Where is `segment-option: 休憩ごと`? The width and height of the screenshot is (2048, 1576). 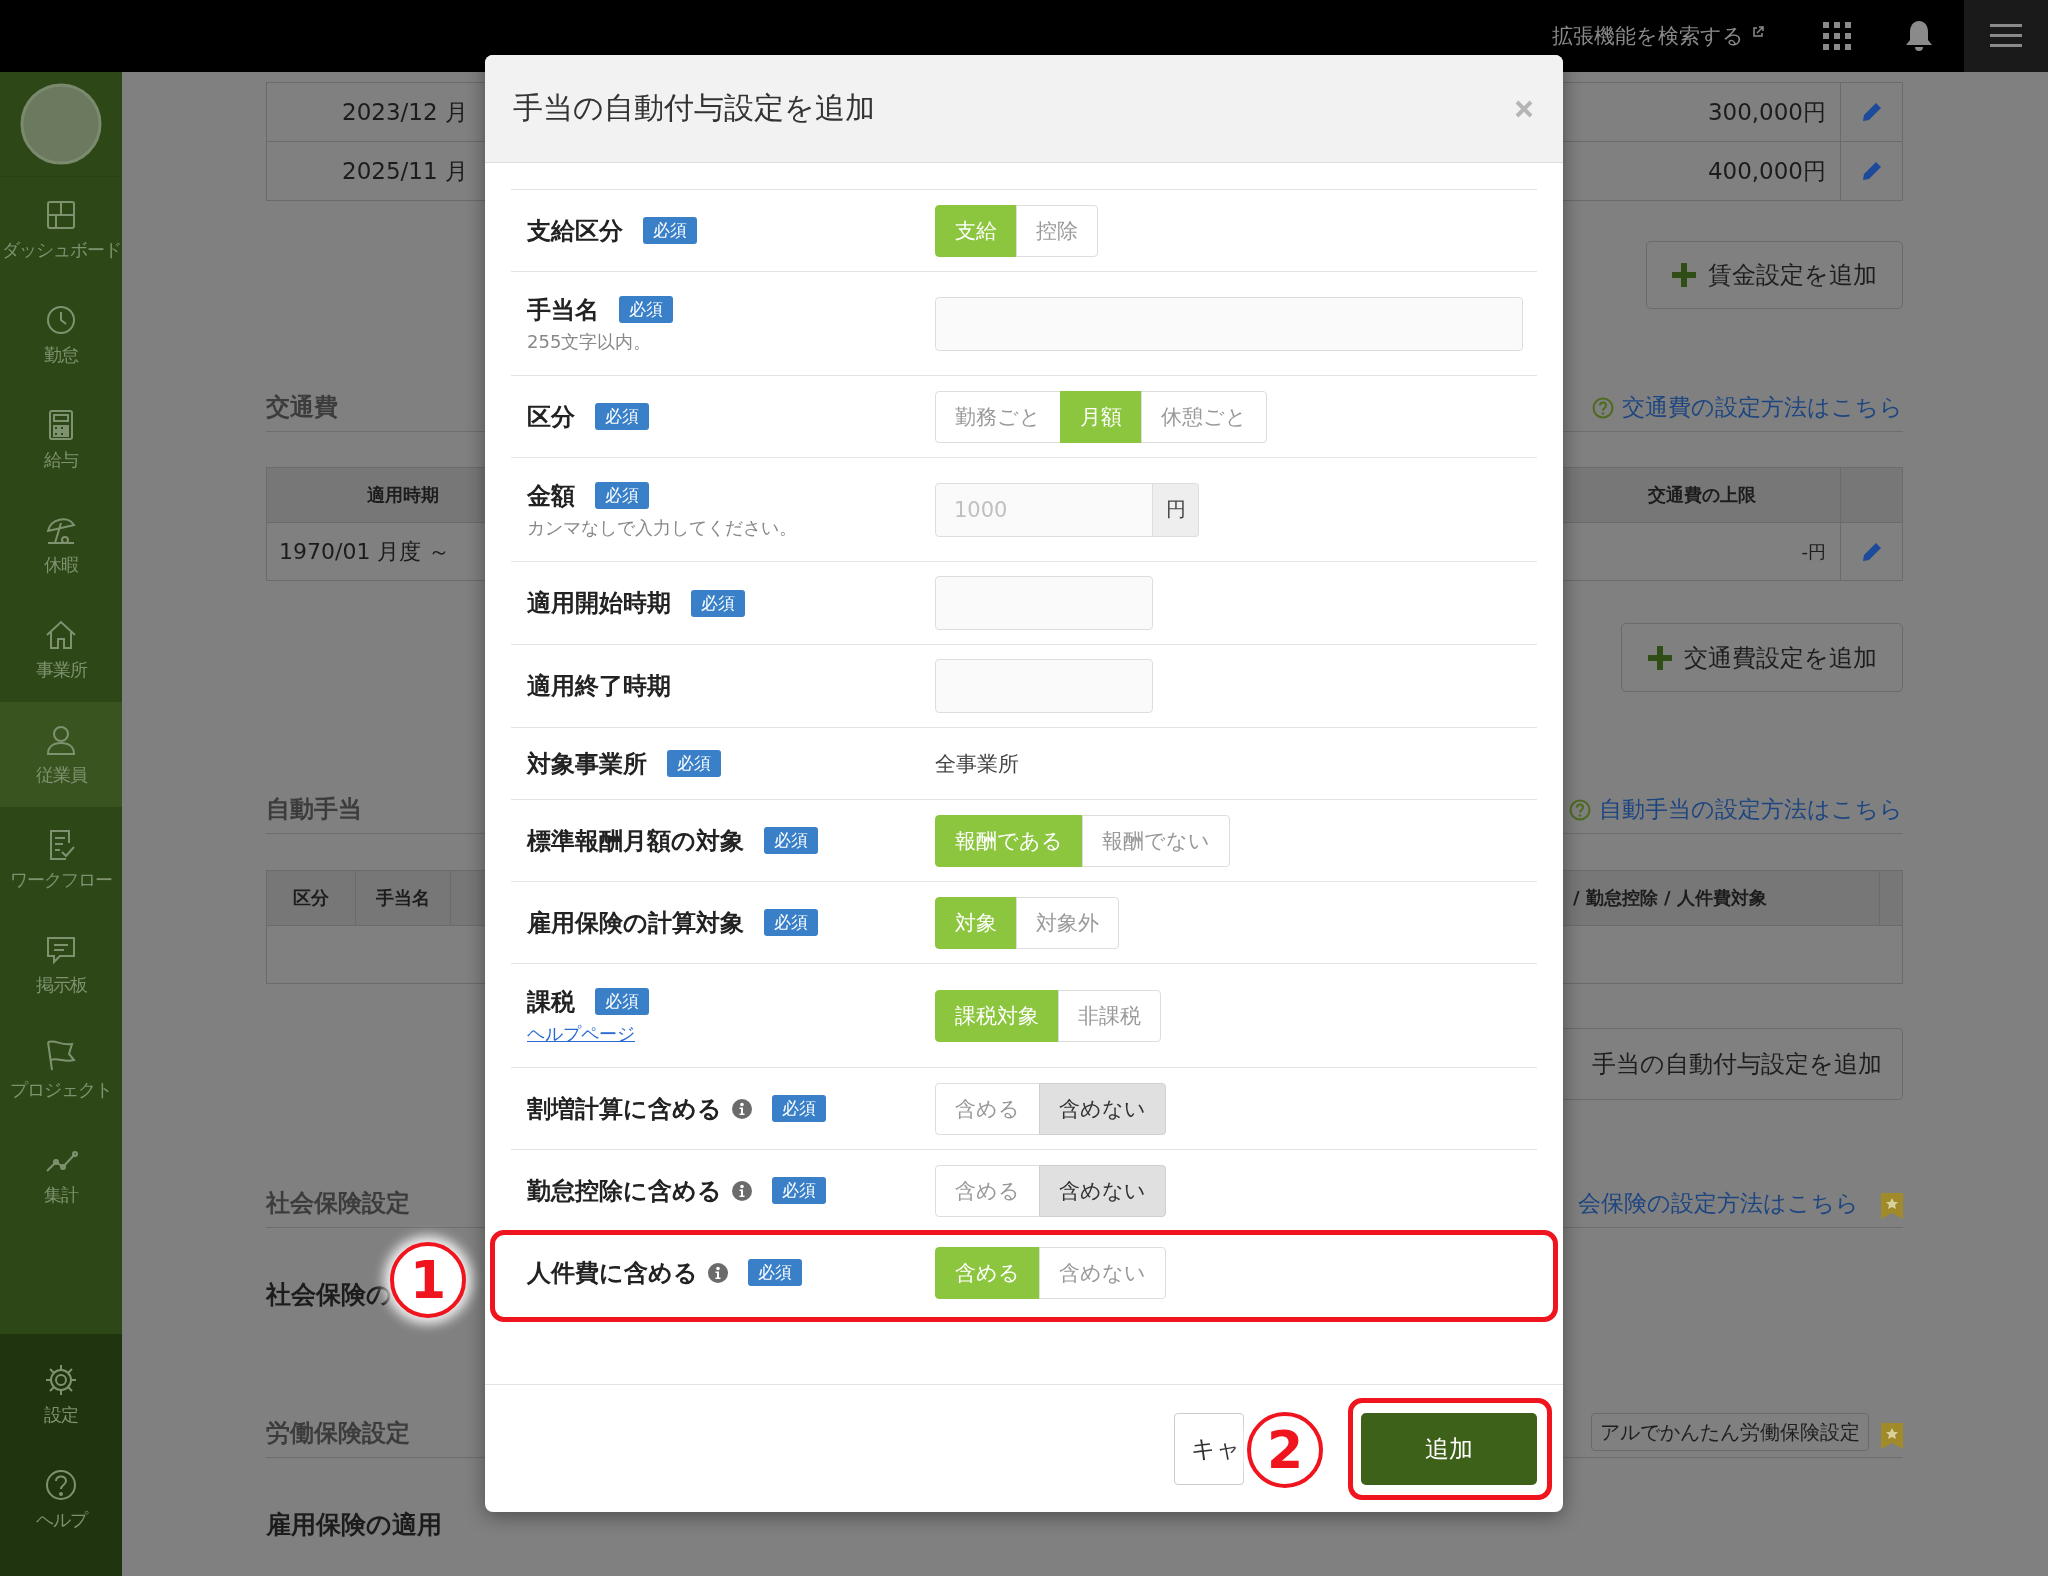 segment-option: 休憩ごと is located at coordinates (1204, 416).